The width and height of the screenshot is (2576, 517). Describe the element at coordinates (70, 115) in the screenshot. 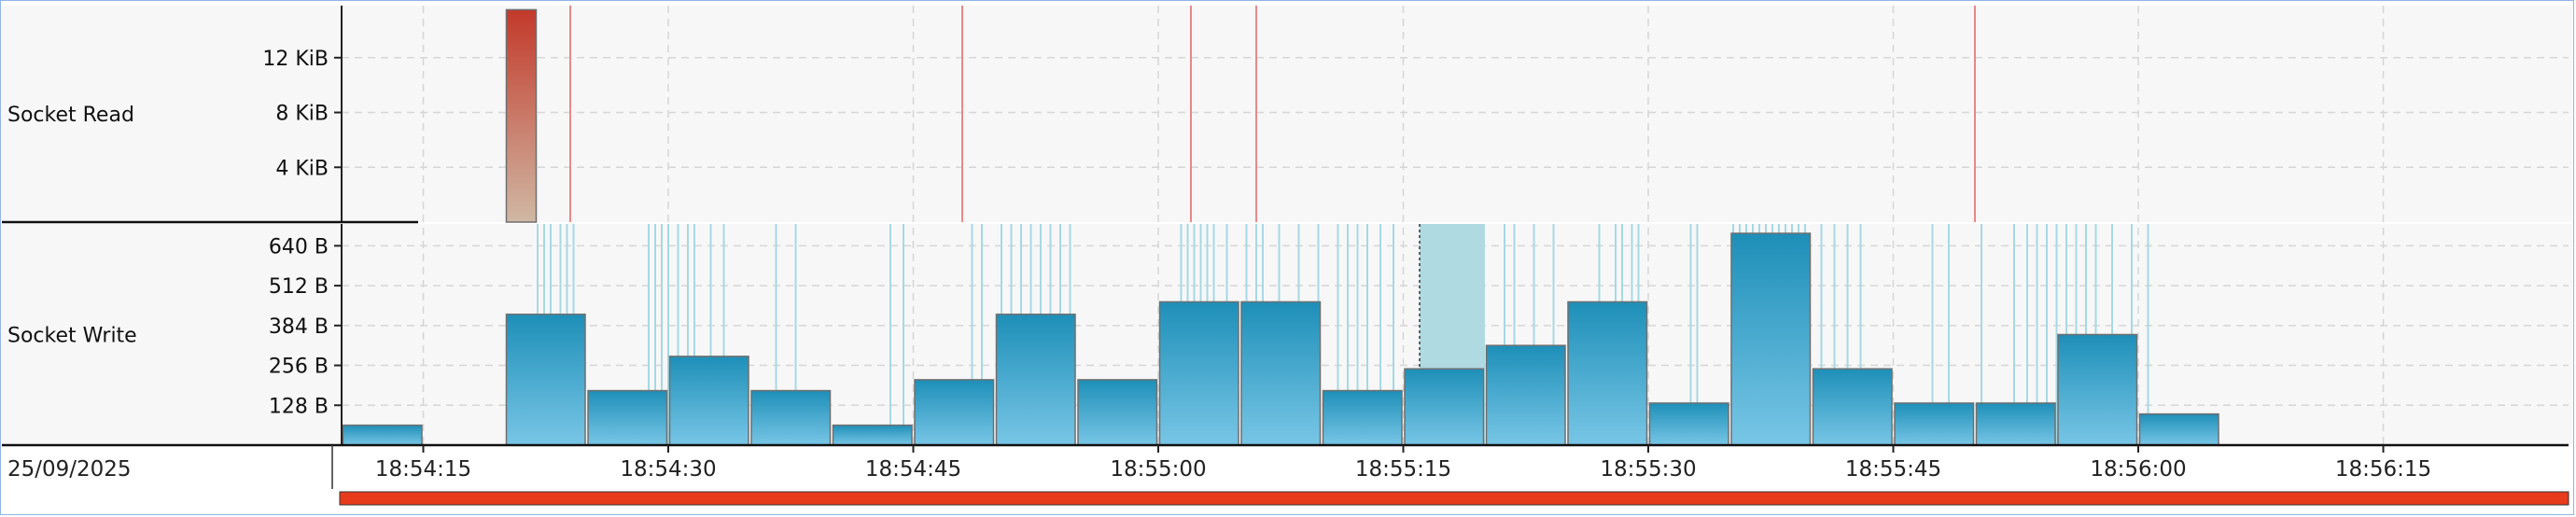

I see `lane-title: Socket Read` at that location.